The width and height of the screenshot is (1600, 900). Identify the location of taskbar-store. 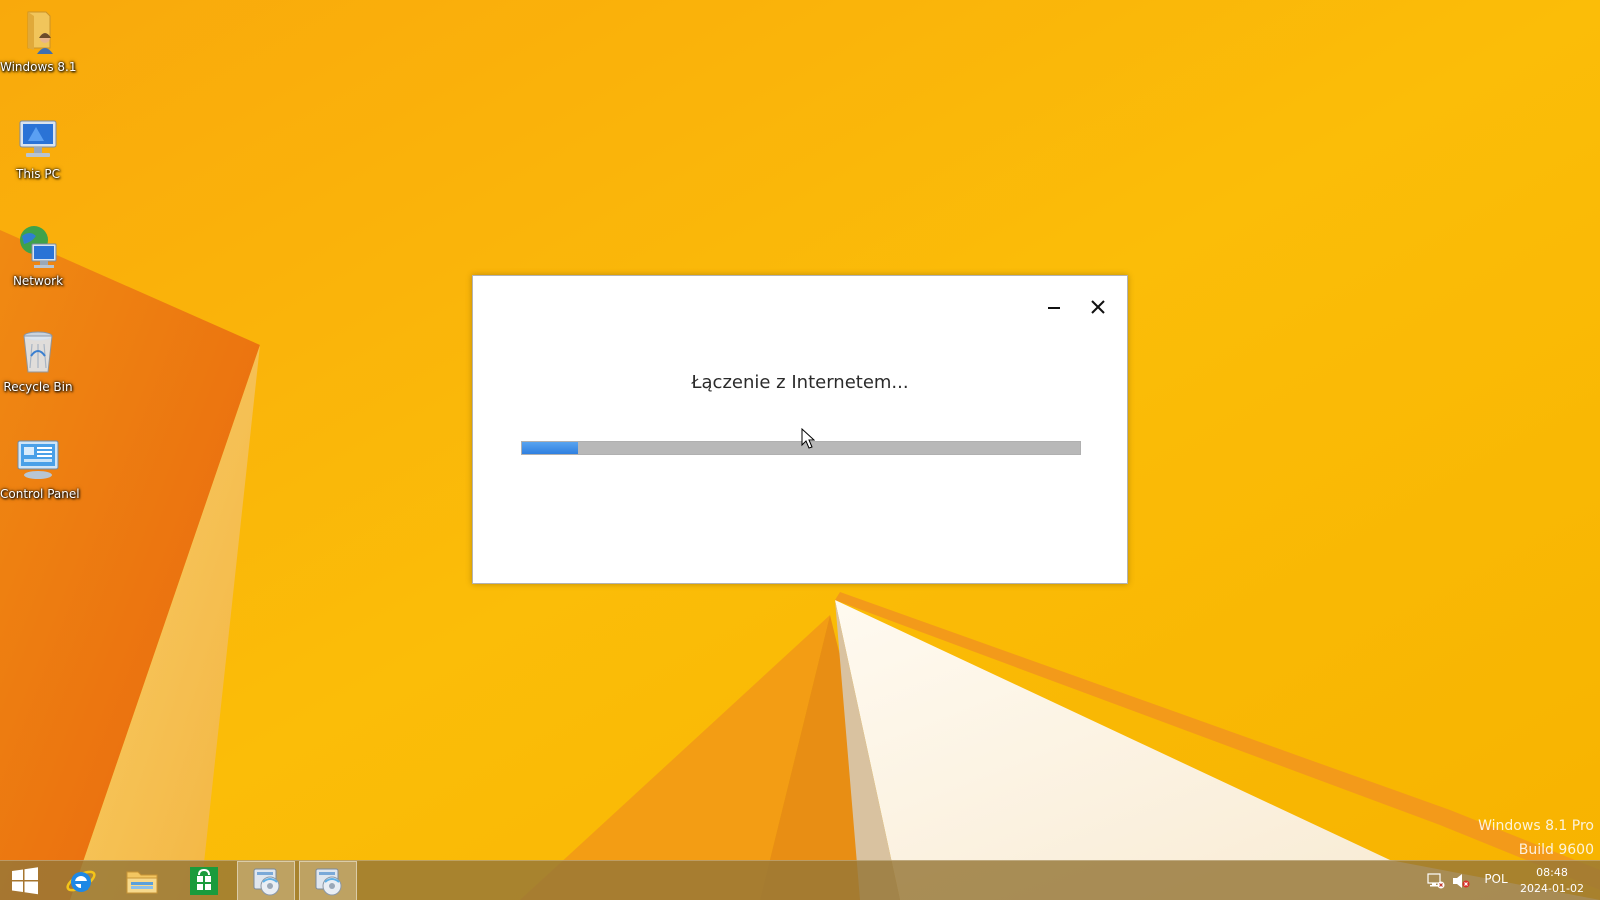
(204, 880).